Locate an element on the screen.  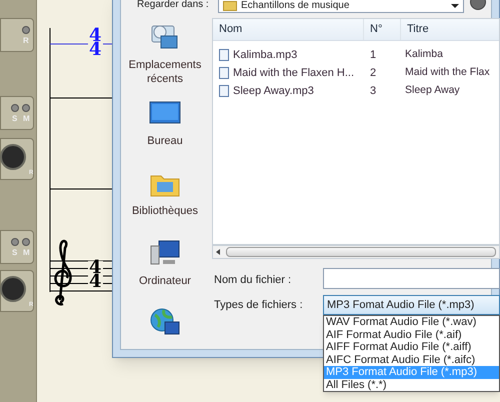
column-header: Titre is located at coordinates (450, 29).